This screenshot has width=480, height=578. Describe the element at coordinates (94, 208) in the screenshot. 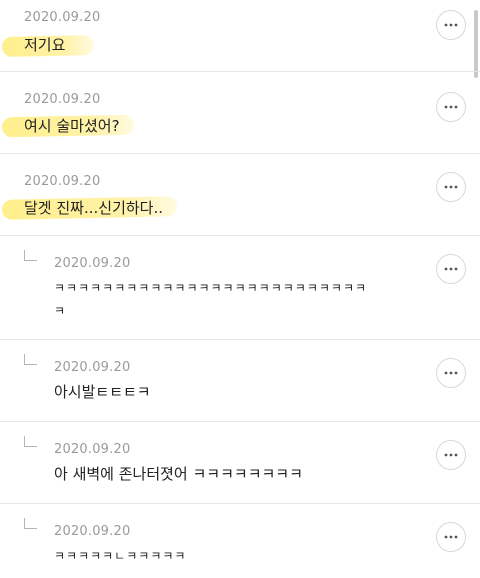

I see `comment-text: 달겟 진짜...신기하다..` at that location.